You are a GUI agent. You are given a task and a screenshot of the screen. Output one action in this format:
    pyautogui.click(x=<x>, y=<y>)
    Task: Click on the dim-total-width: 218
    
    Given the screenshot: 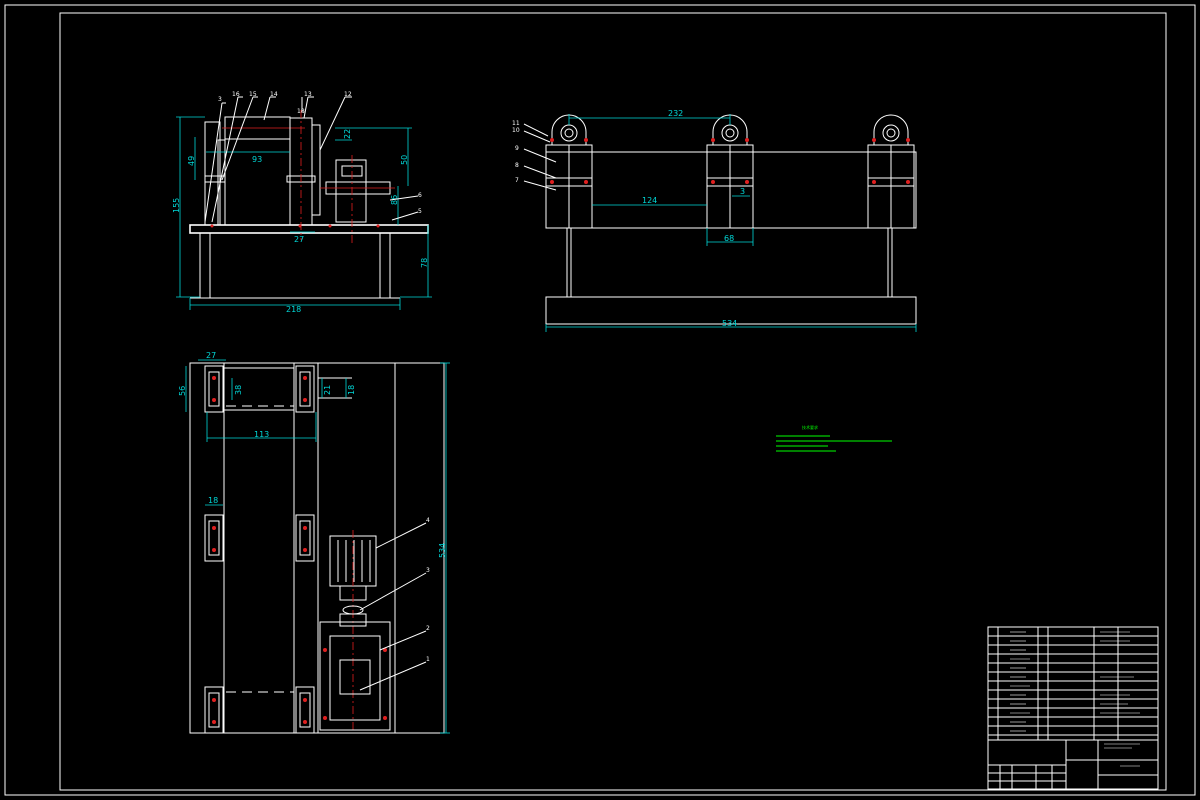 What is the action you would take?
    pyautogui.click(x=293, y=309)
    